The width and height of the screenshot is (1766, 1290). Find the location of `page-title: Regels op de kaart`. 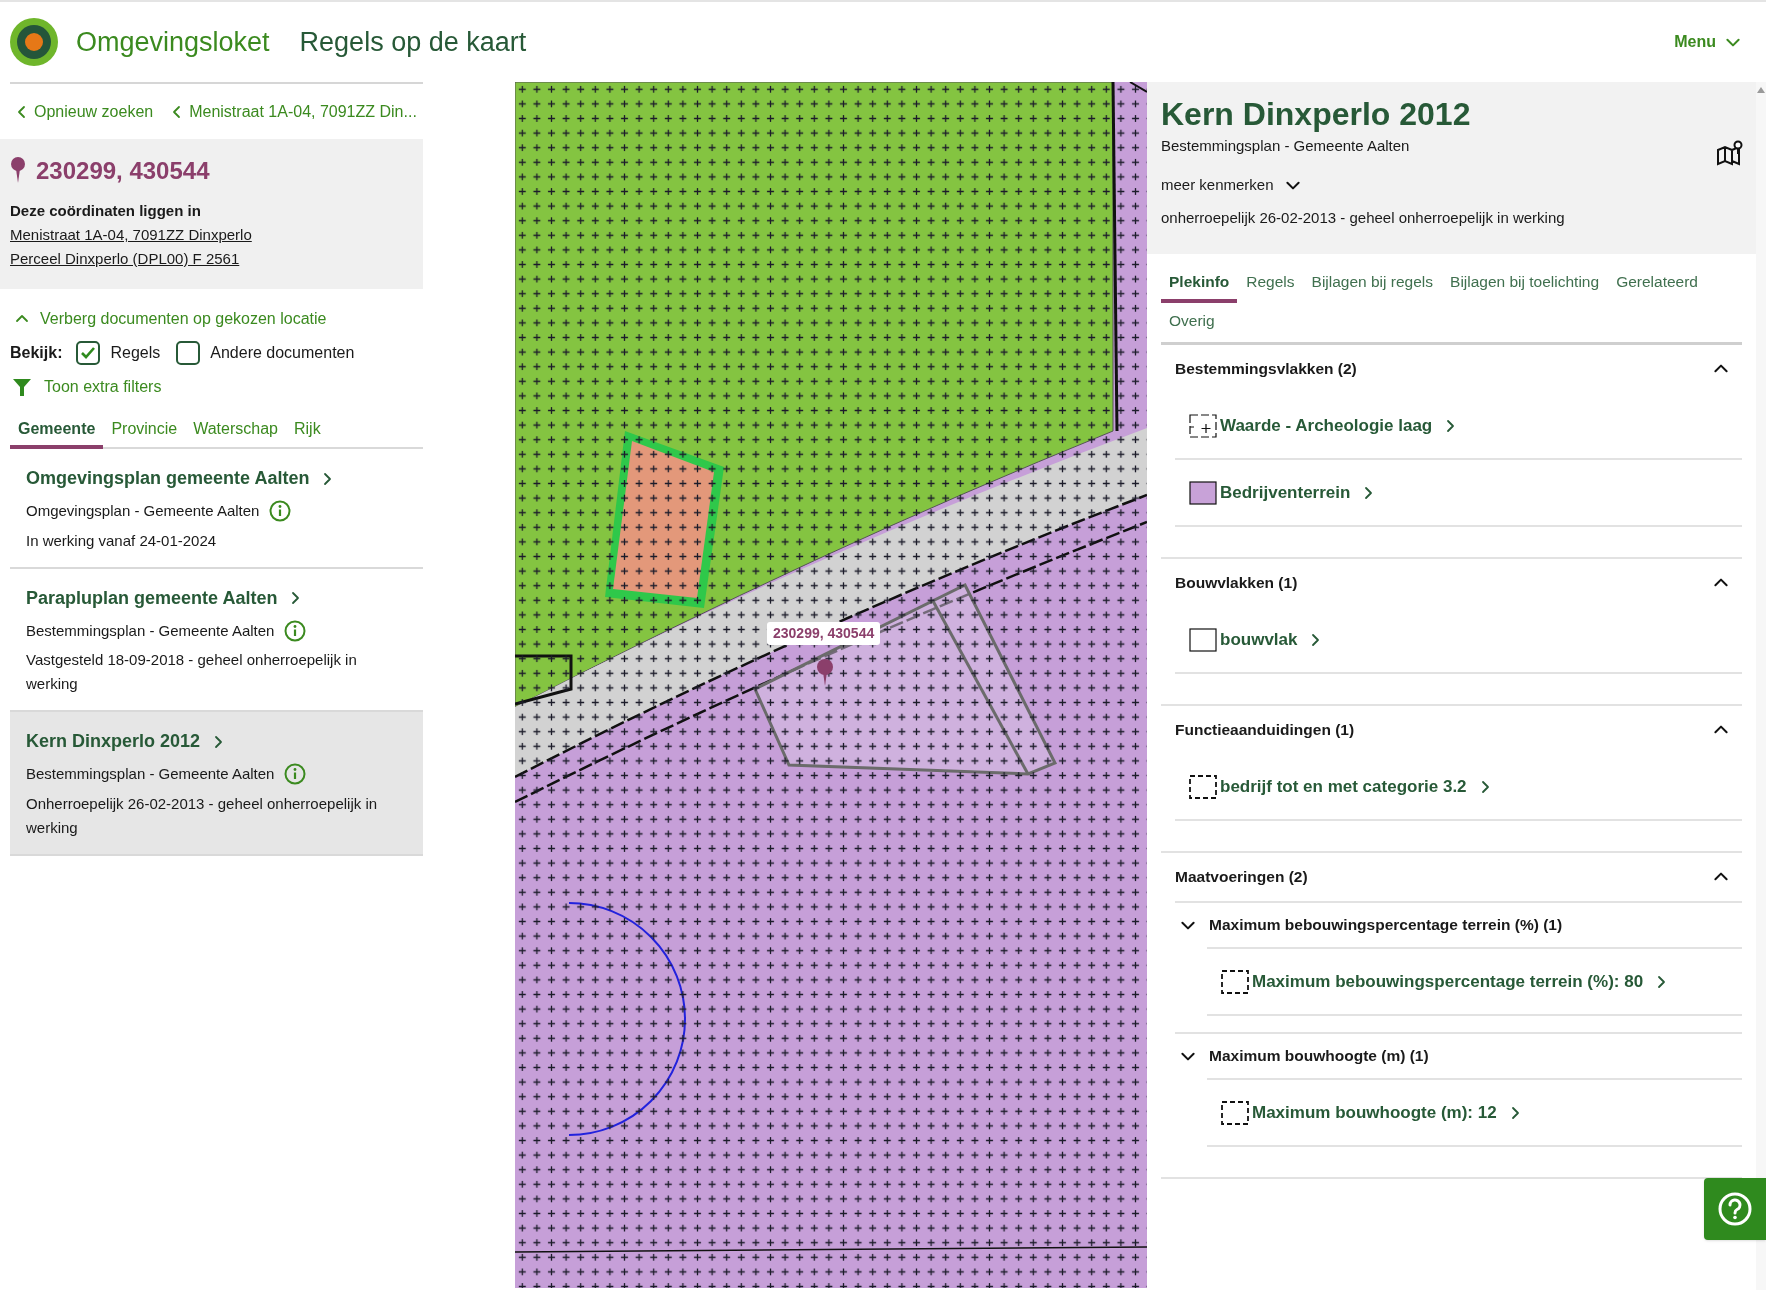

page-title: Regels op de kaart is located at coordinates (413, 42).